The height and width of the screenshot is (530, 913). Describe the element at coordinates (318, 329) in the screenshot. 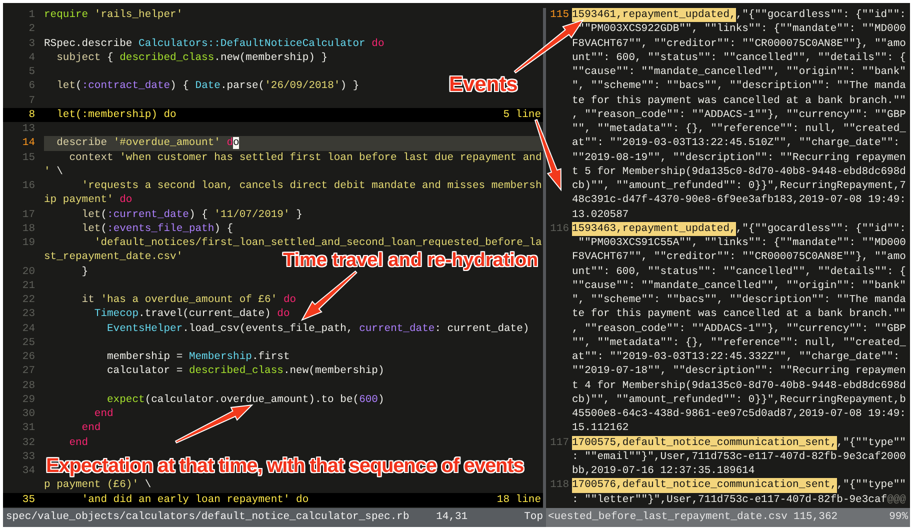

I see `code-line: EventsHelper.load_csv(events_file_path, current_date: current_date)` at that location.